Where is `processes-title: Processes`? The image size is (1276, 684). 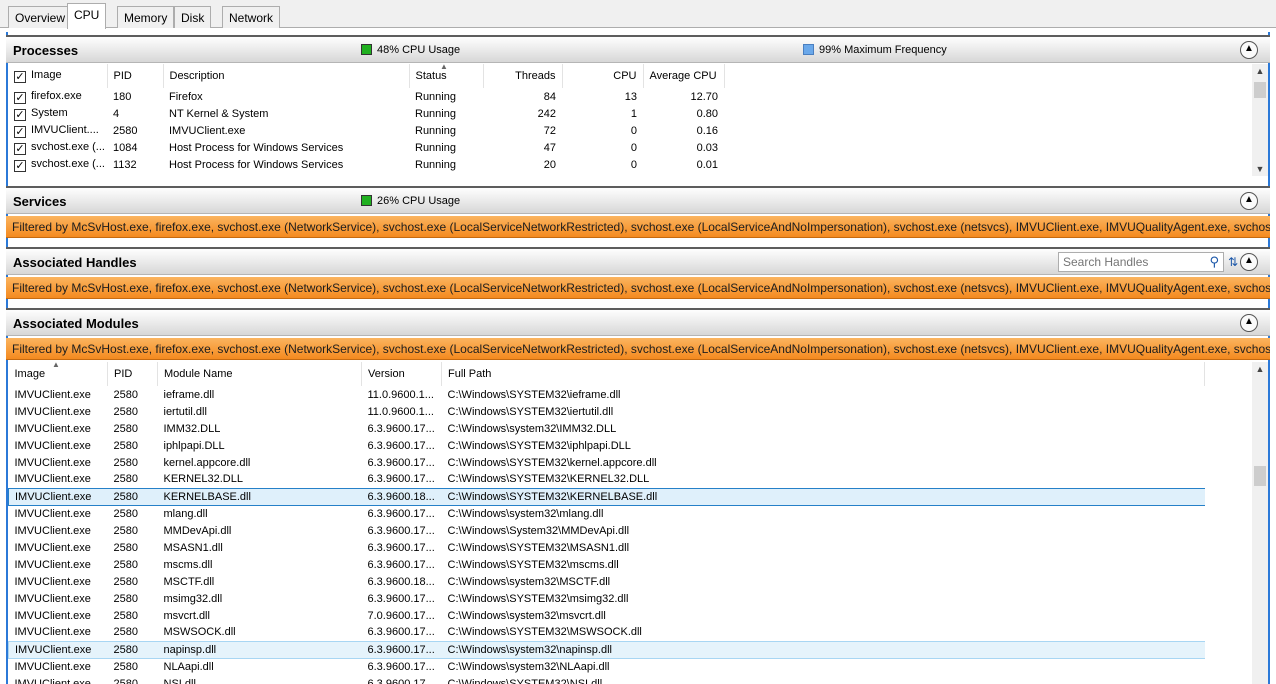
processes-title: Processes is located at coordinates (46, 50).